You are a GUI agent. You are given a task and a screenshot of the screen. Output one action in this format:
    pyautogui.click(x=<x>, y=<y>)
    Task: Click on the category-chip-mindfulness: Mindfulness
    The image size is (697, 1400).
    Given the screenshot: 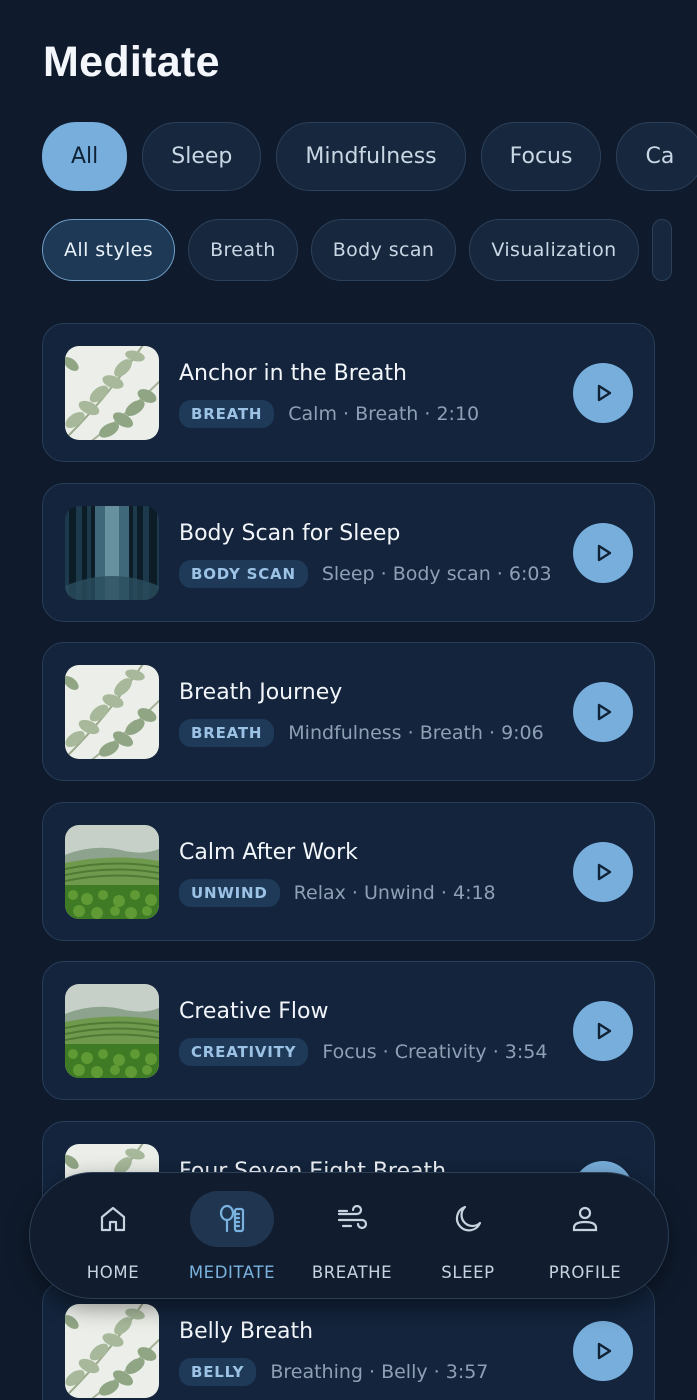 What is the action you would take?
    pyautogui.click(x=371, y=156)
    